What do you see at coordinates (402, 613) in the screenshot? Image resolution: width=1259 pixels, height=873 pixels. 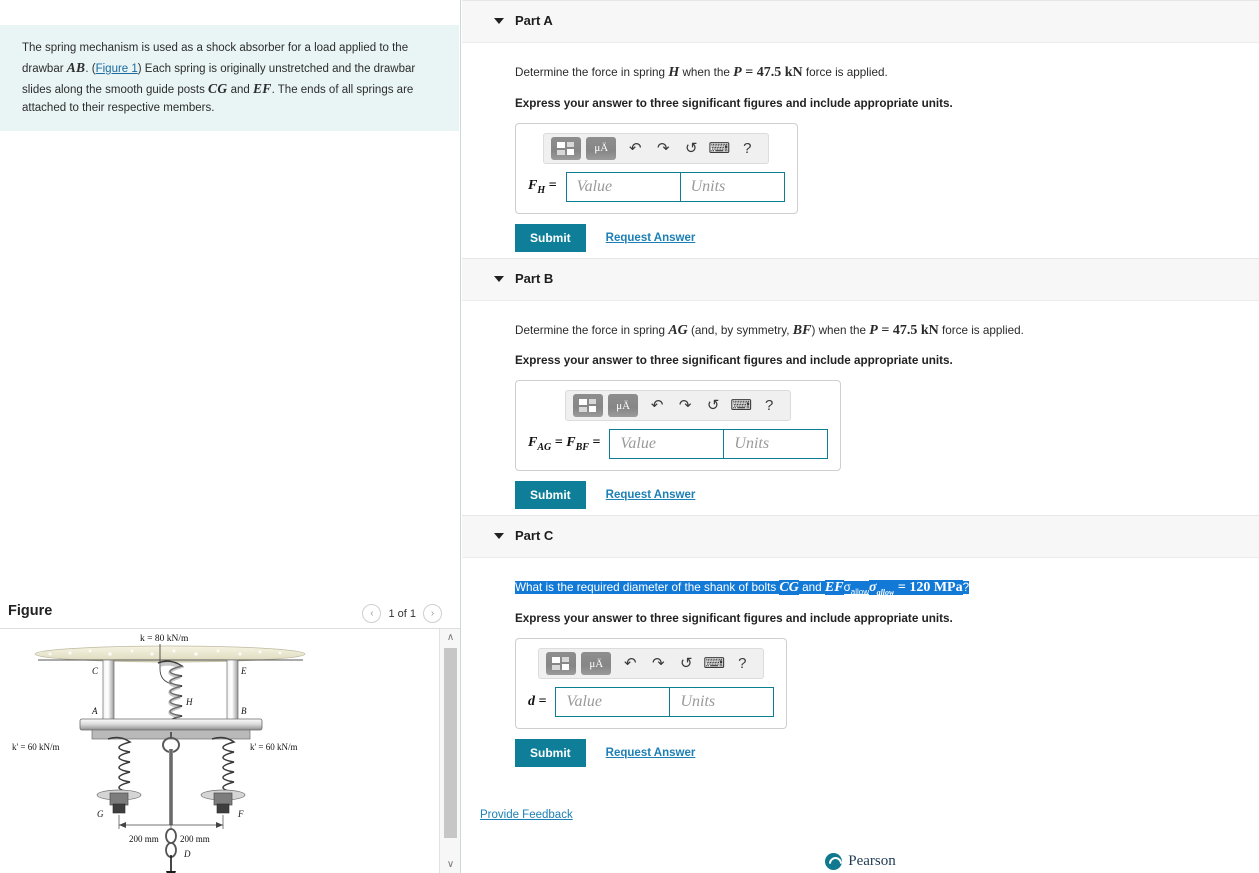 I see `figure-pager: ‹ 1 of 1 ›` at bounding box center [402, 613].